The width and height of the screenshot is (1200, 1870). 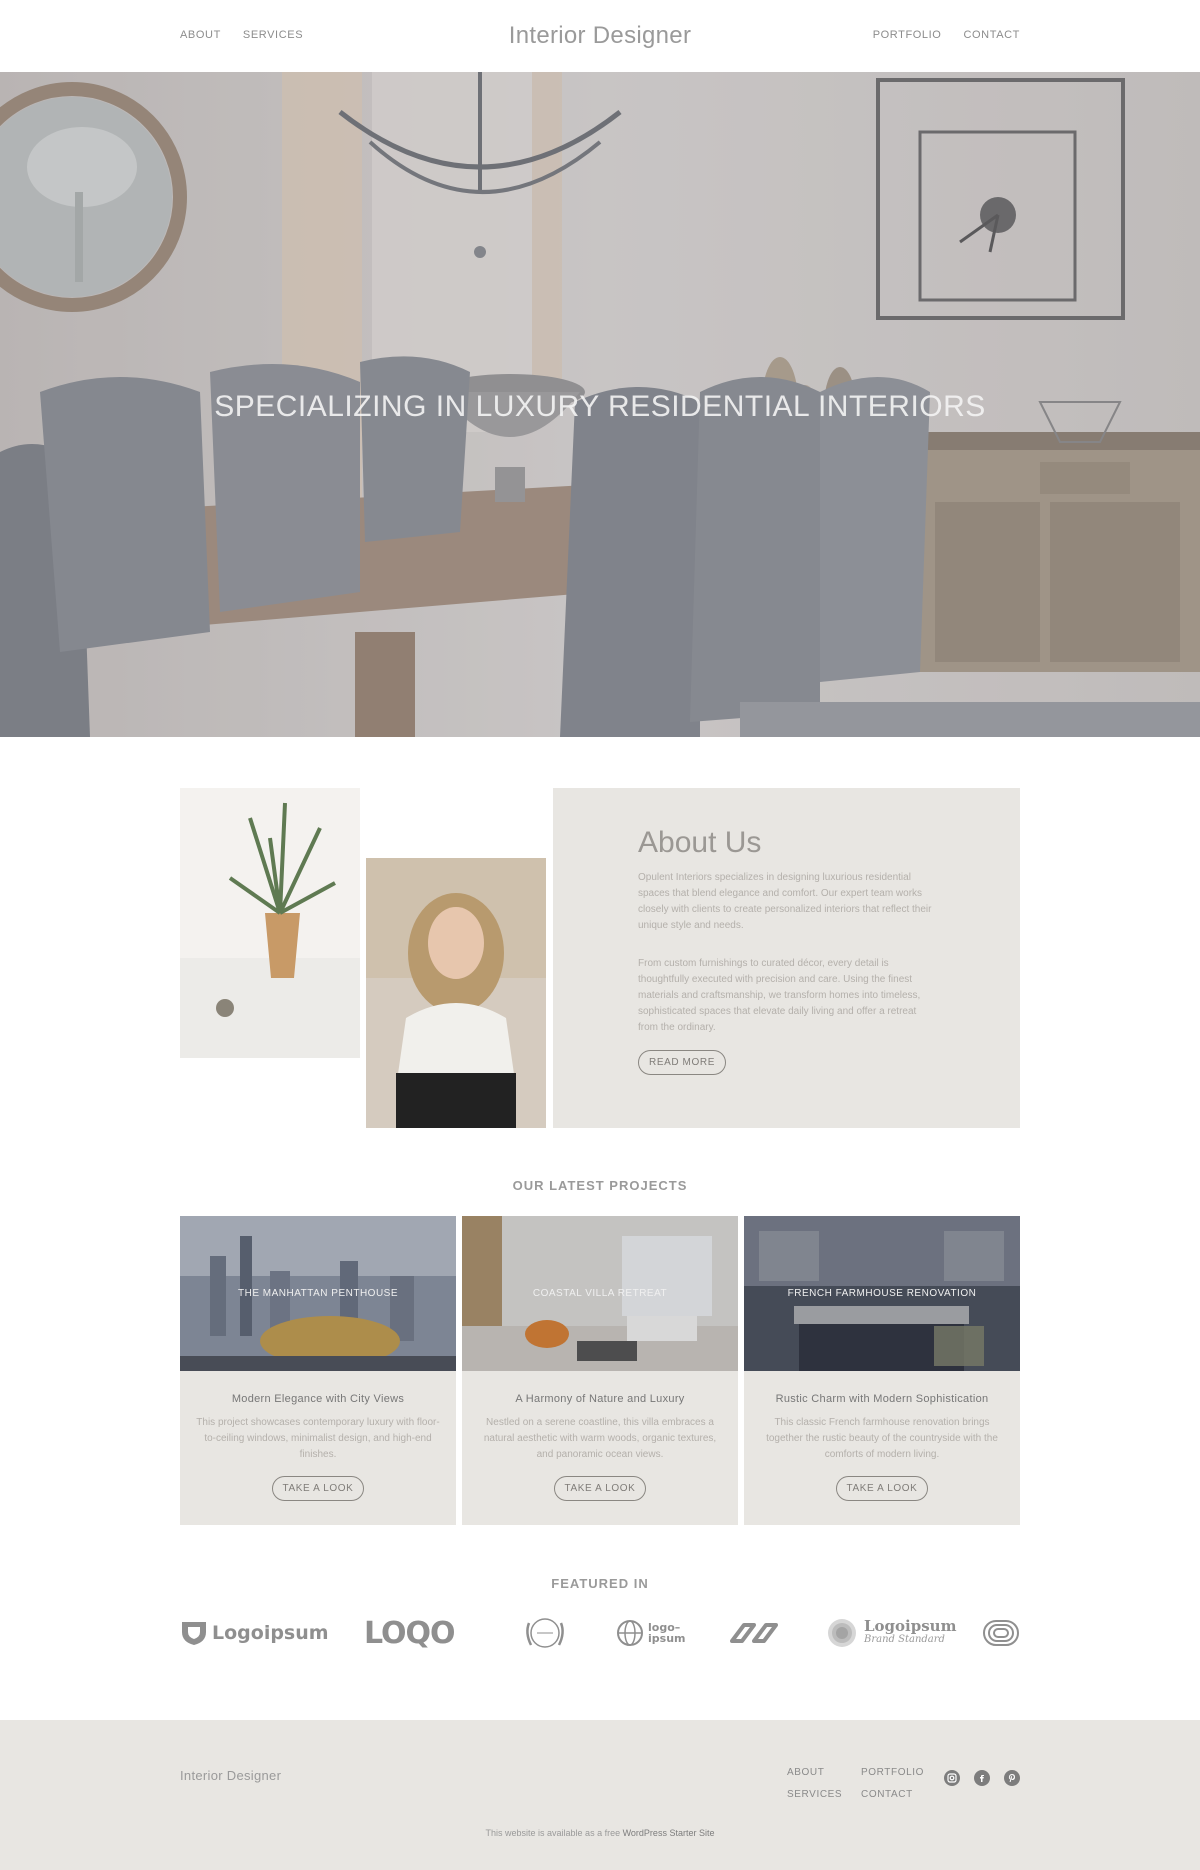 I want to click on shield-logo-icon: Logoipsum, so click(x=254, y=1633).